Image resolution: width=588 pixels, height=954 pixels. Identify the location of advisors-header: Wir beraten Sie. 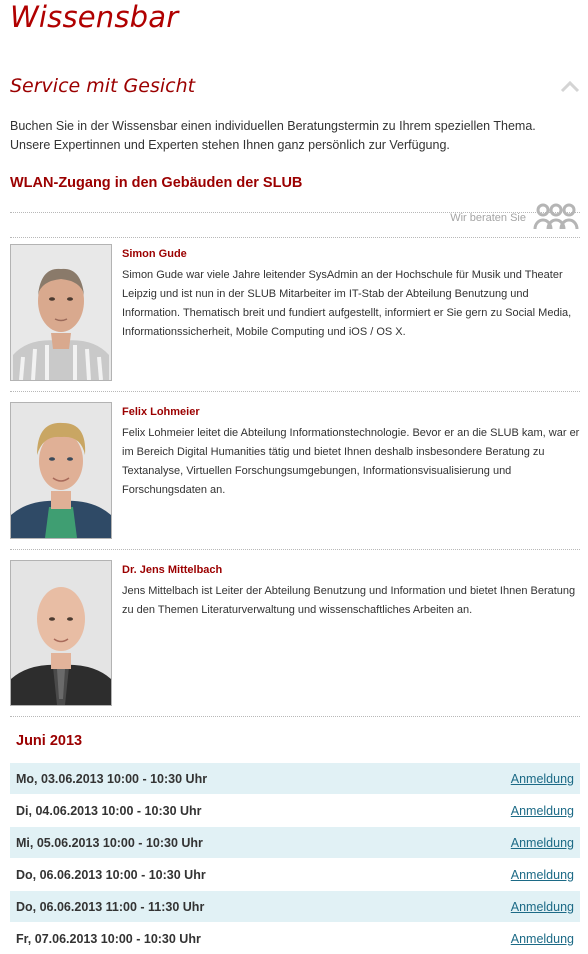
(515, 218).